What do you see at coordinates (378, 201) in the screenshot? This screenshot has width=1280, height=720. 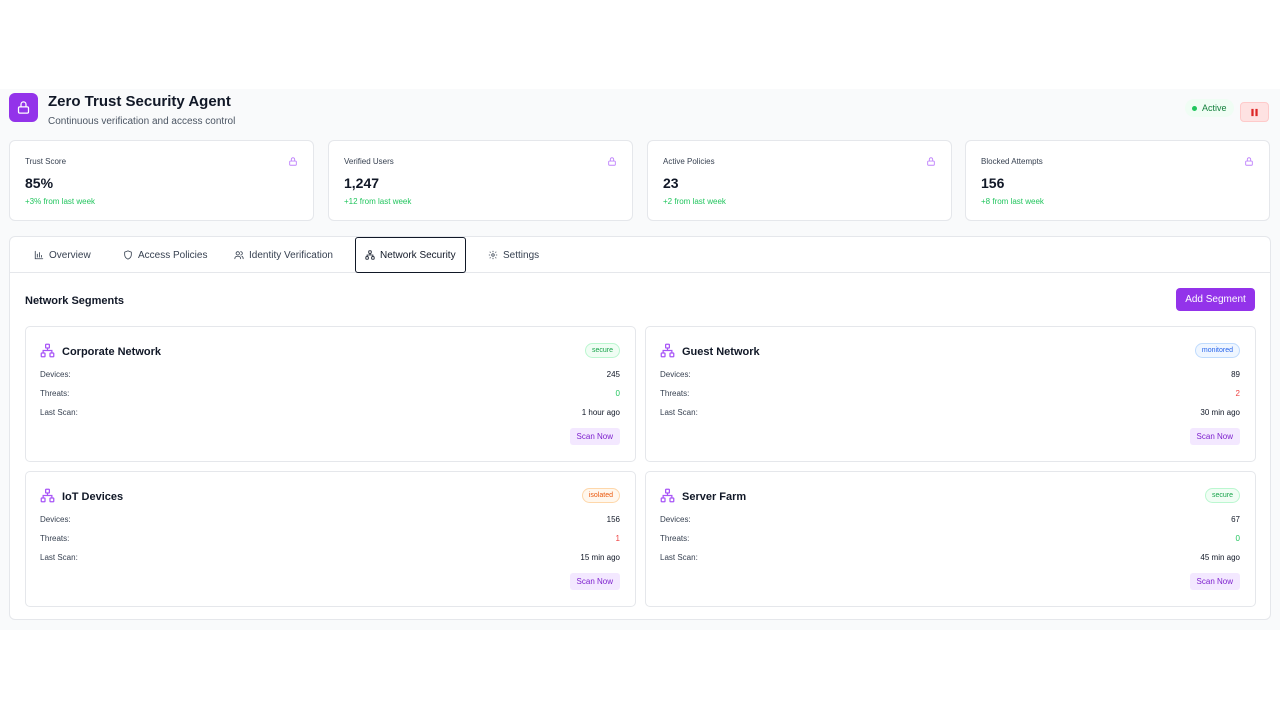 I see `stat-change: +12 from last week` at bounding box center [378, 201].